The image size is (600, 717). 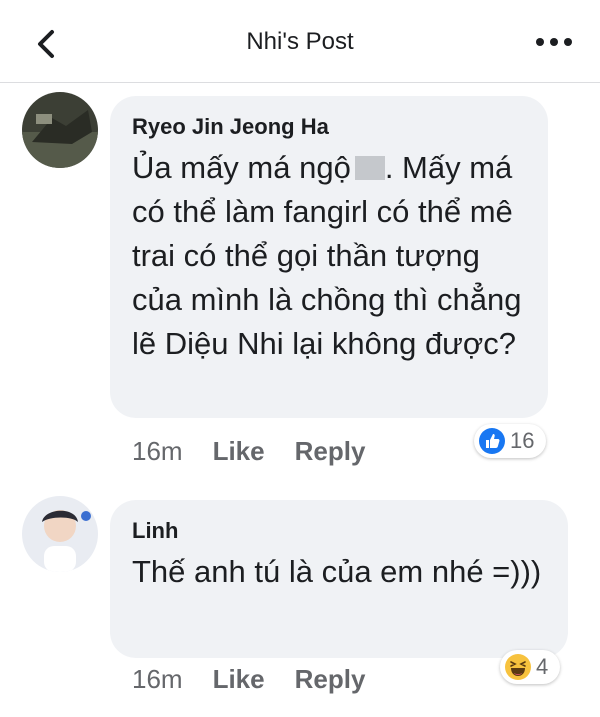 I want to click on reaction-summary: 16, so click(x=510, y=441).